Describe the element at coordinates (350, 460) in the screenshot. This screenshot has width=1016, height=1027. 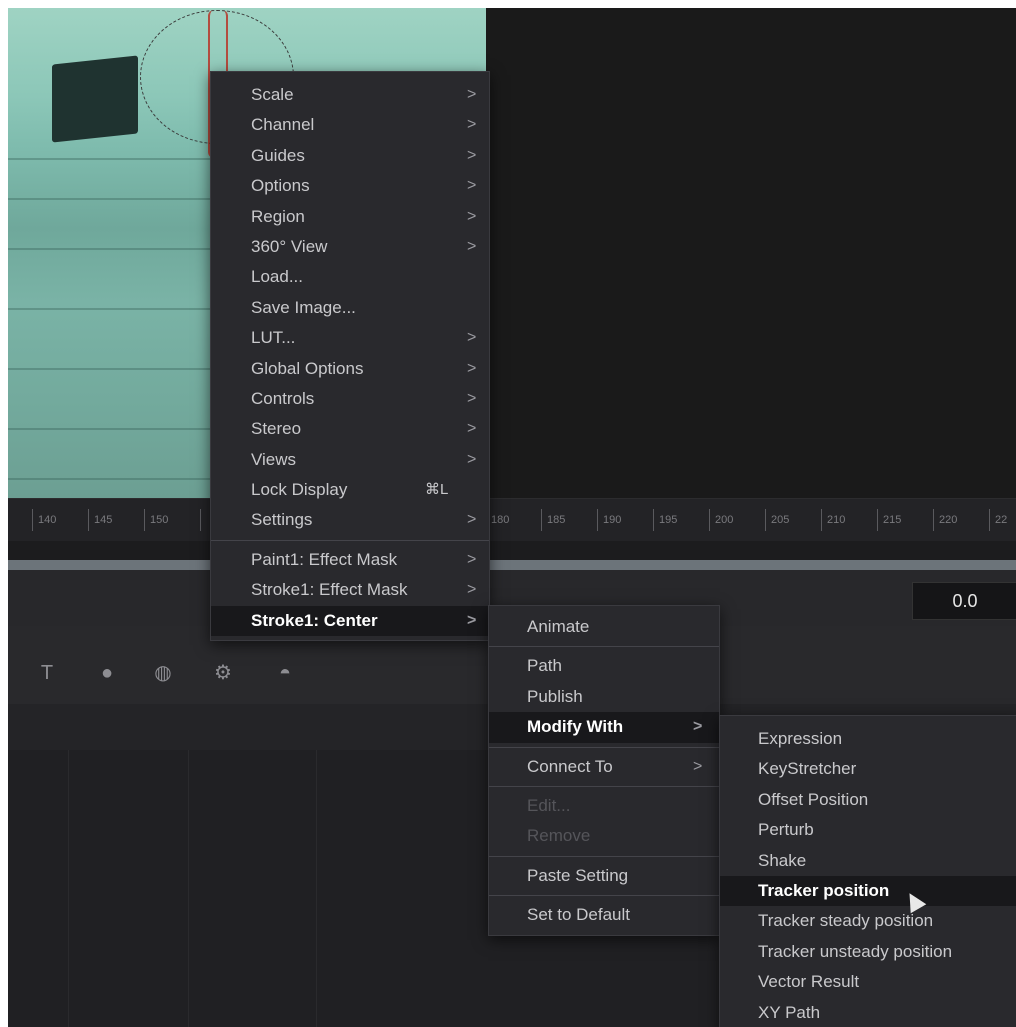
I see `menu-item-views: Views >` at that location.